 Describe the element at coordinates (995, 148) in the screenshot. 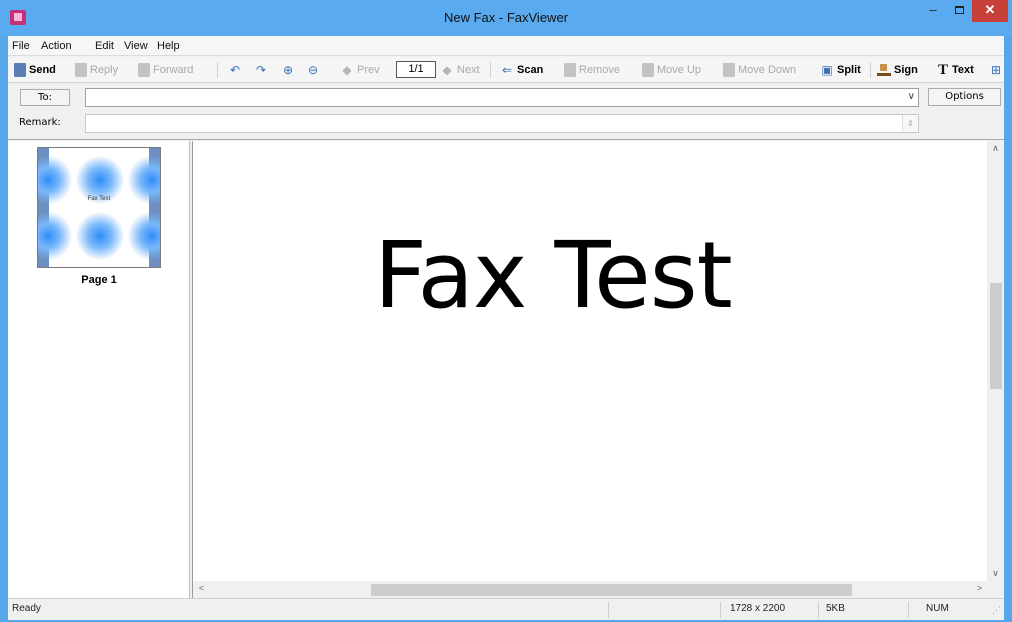

I see `scroll-up-icon: ∧` at that location.